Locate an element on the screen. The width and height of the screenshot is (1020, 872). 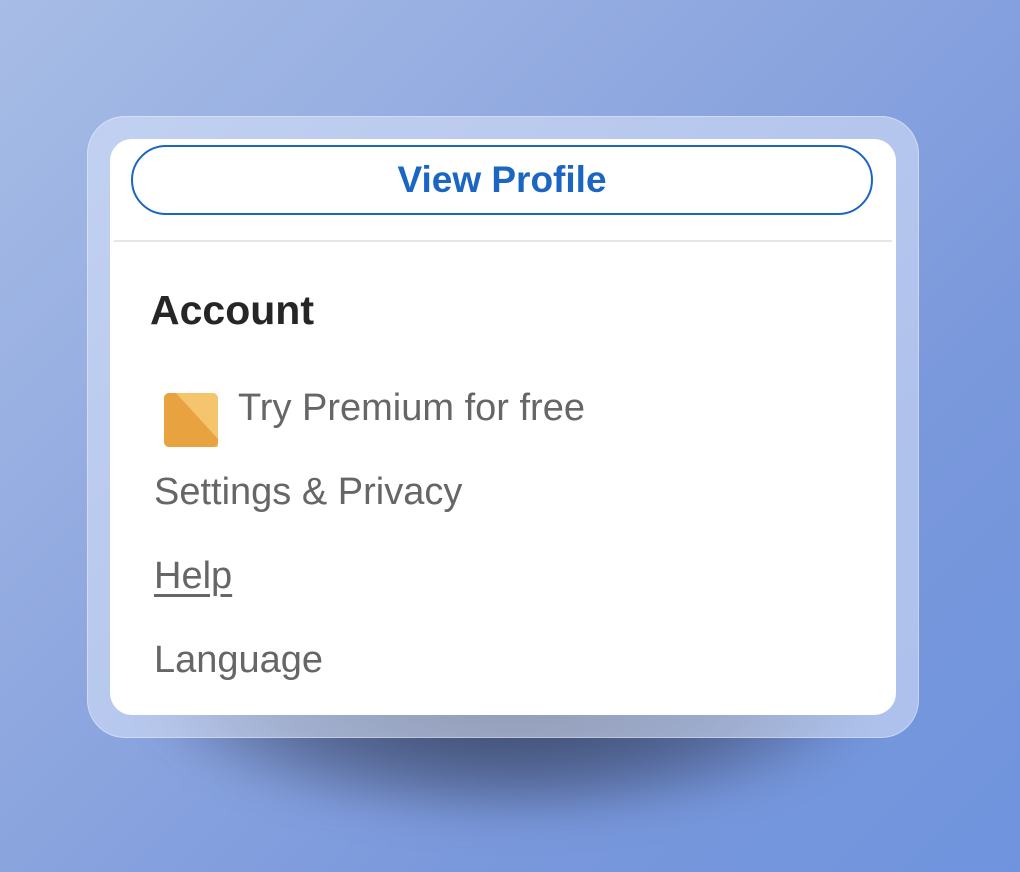
try-premium-link: Try Premium for free is located at coordinates (374, 410).